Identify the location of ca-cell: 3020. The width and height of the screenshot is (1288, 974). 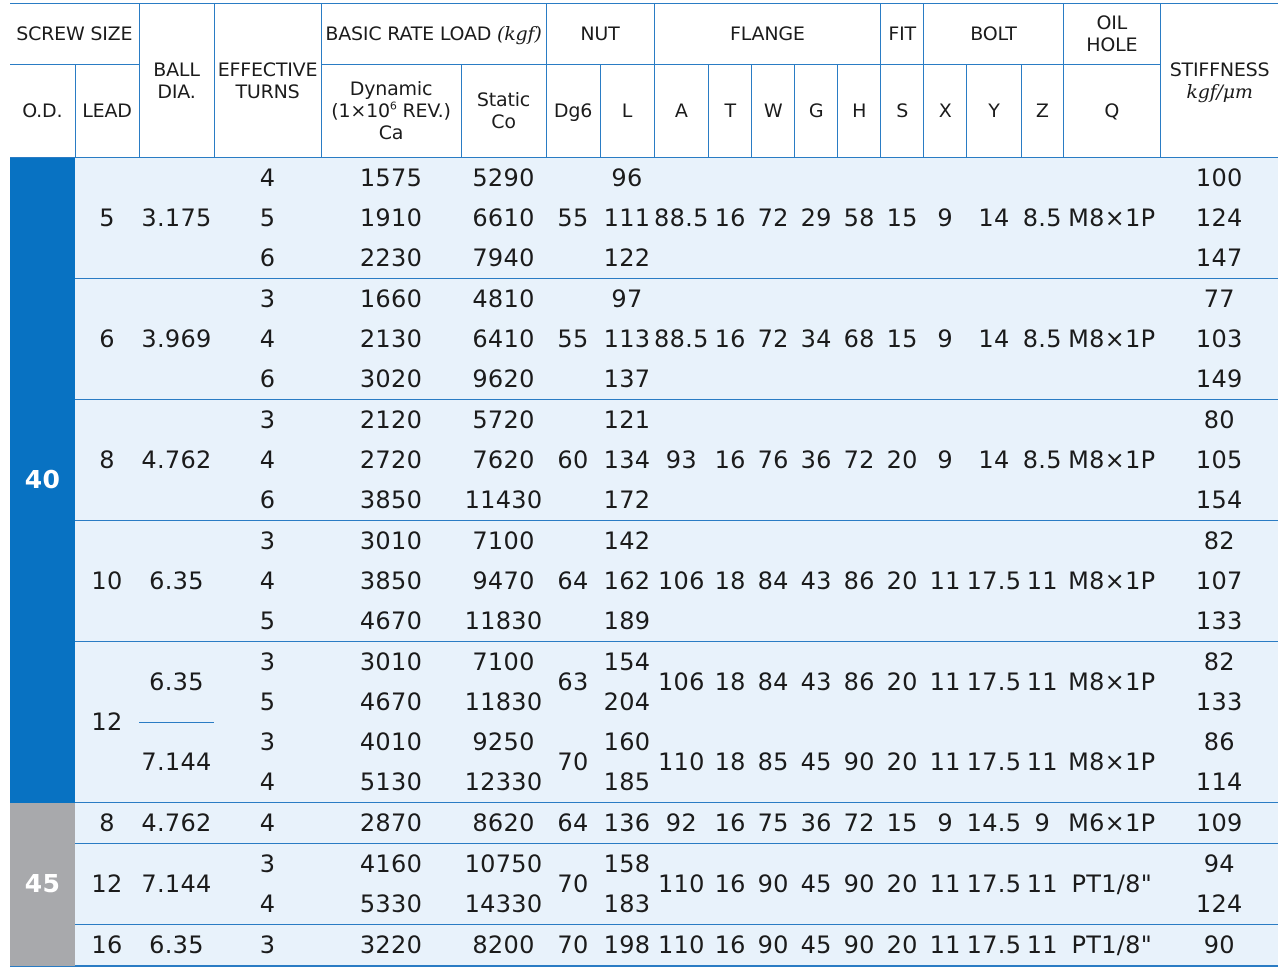
(391, 379).